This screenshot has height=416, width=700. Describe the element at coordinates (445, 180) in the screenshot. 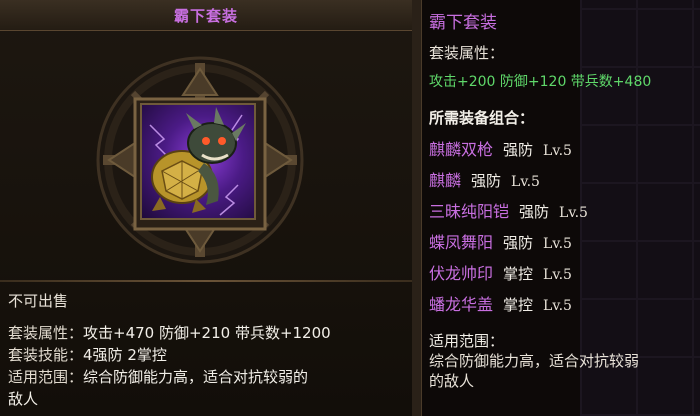

I see `component-name: 麒麟` at that location.